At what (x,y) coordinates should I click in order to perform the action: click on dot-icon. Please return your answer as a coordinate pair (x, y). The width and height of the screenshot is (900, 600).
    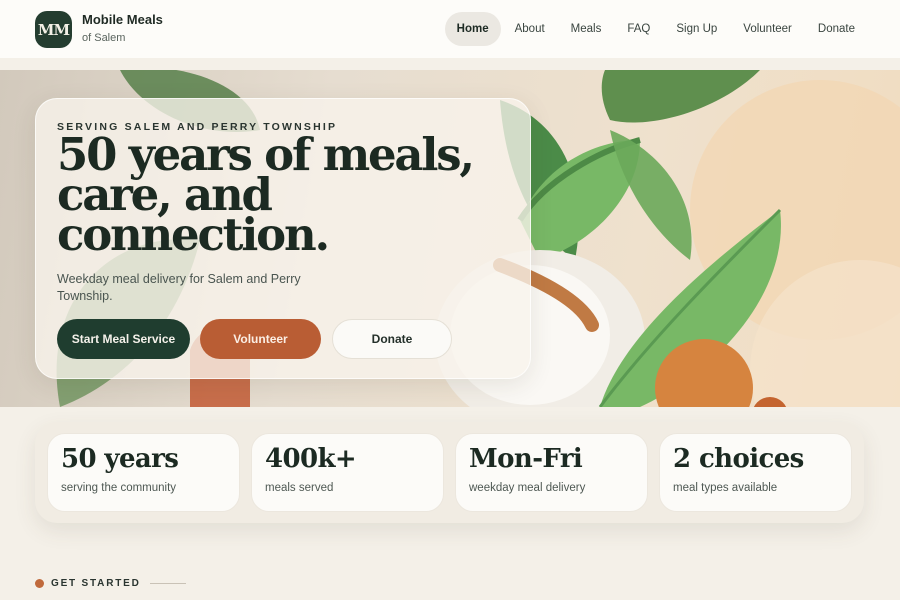
    Looking at the image, I should click on (39, 583).